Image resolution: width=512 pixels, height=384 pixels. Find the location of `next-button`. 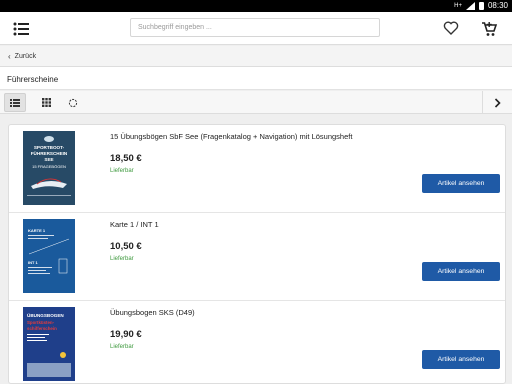

next-button is located at coordinates (497, 102).